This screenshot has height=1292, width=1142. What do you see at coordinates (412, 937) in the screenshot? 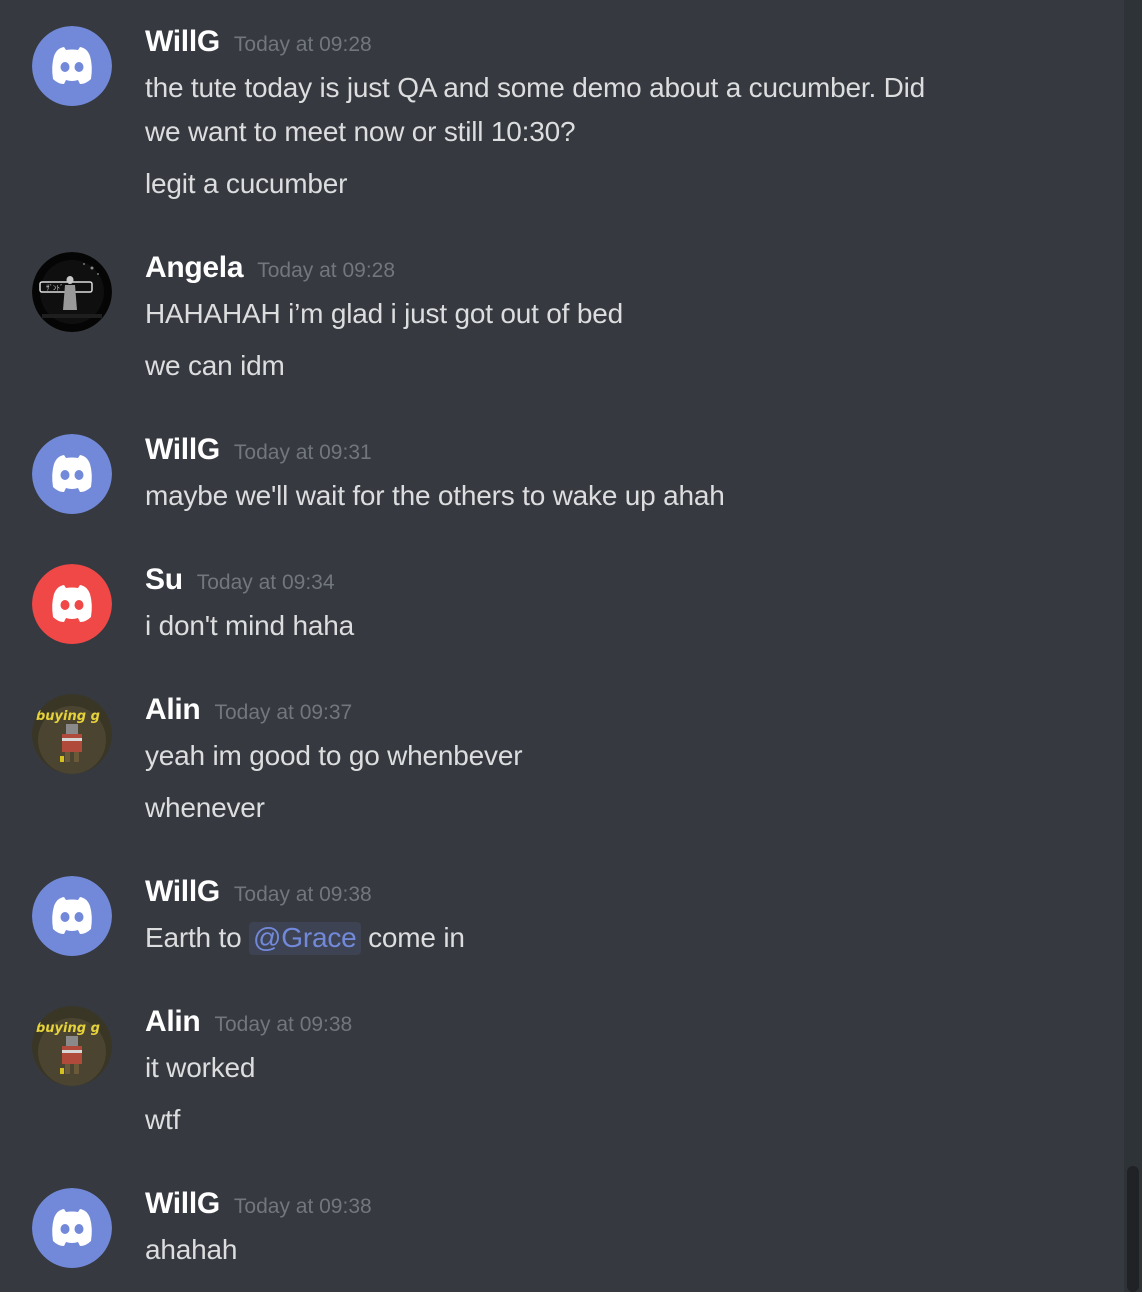
I see `message-text-after: come in` at bounding box center [412, 937].